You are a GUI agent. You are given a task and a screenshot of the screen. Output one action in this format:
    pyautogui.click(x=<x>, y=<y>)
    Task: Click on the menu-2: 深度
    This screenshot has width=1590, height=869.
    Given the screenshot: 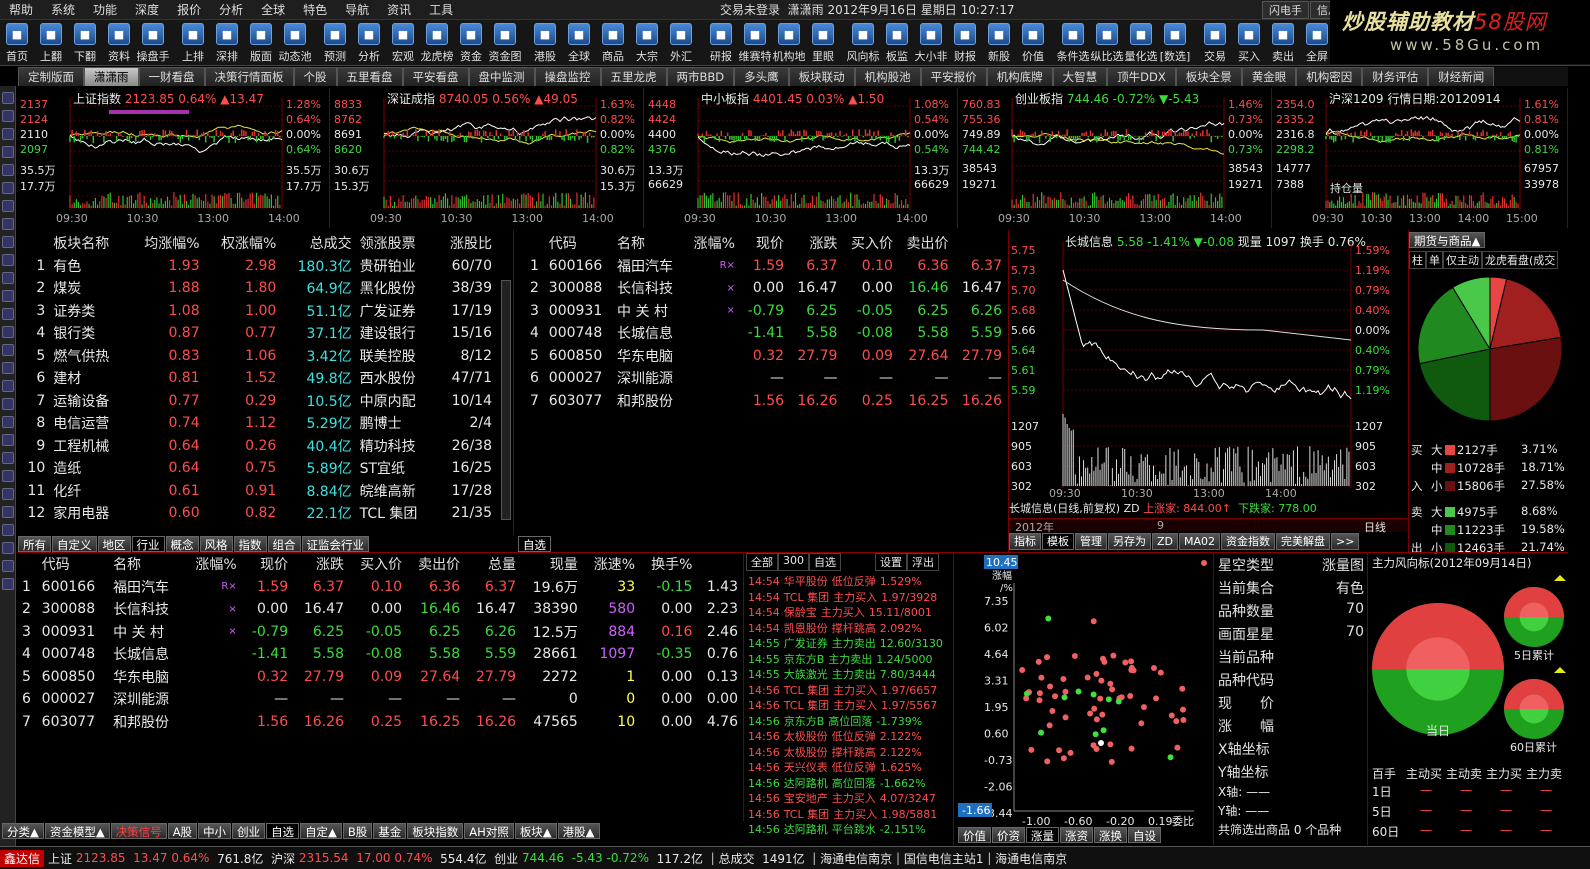 What is the action you would take?
    pyautogui.click(x=147, y=10)
    